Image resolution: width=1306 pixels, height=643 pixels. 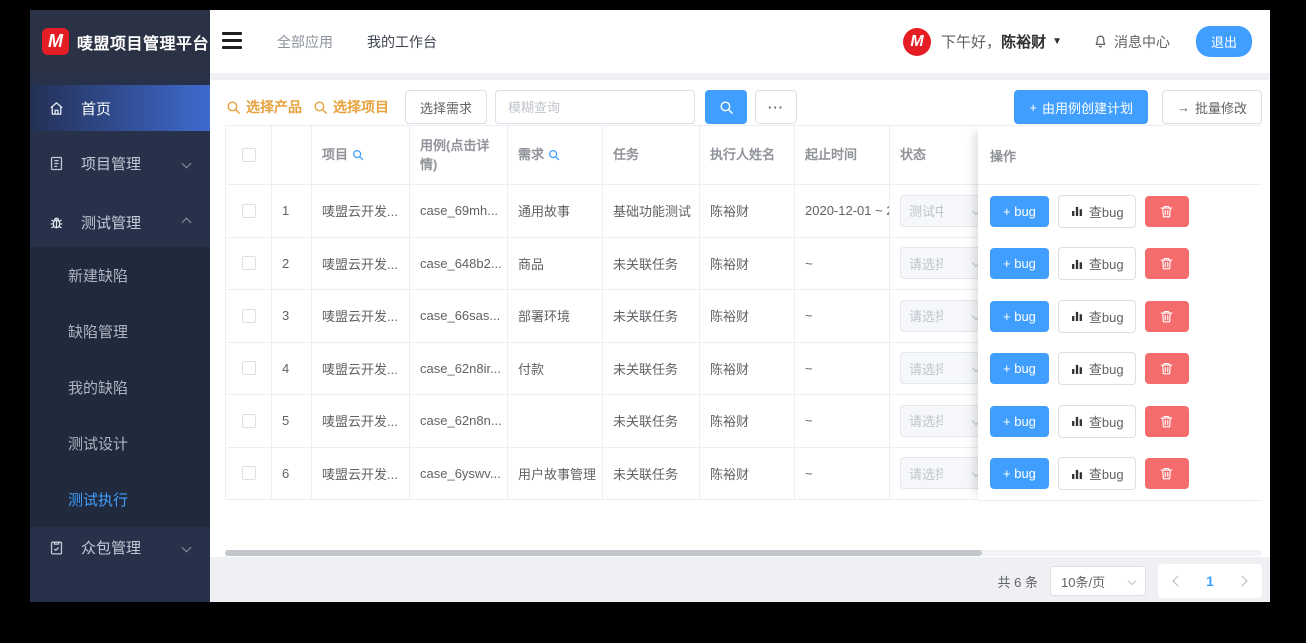 I want to click on column-usecase: 用例(点击详情), so click(x=459, y=155).